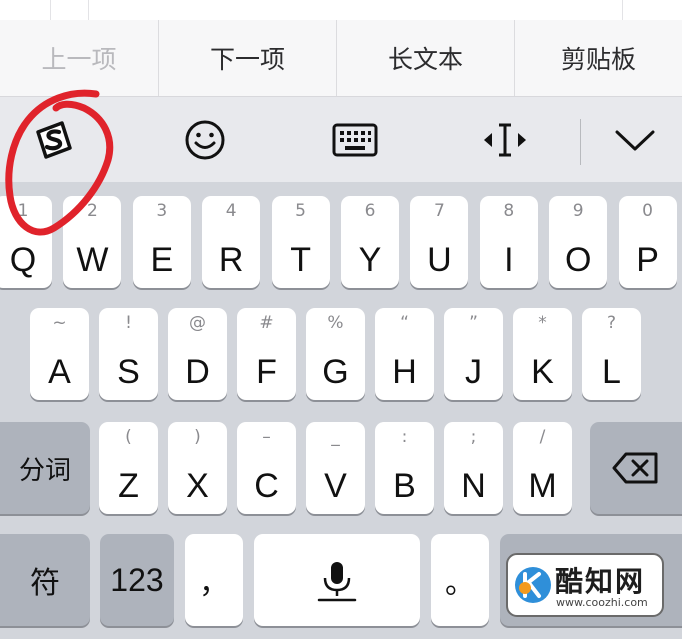  Describe the element at coordinates (473, 437) in the screenshot. I see `key-hint: ;` at that location.